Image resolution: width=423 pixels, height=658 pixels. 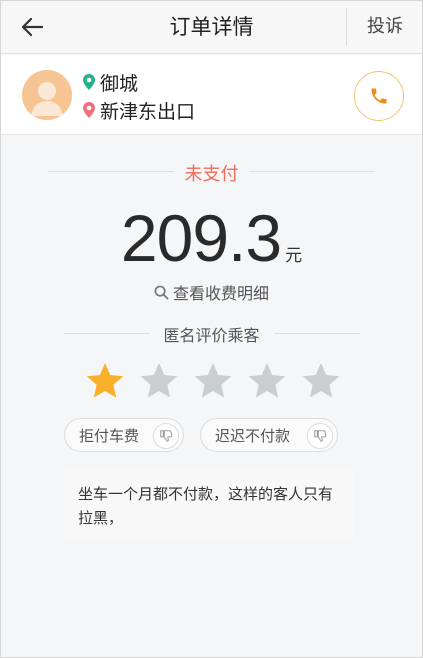 I want to click on amount-row: 209.3 元, so click(x=211, y=238).